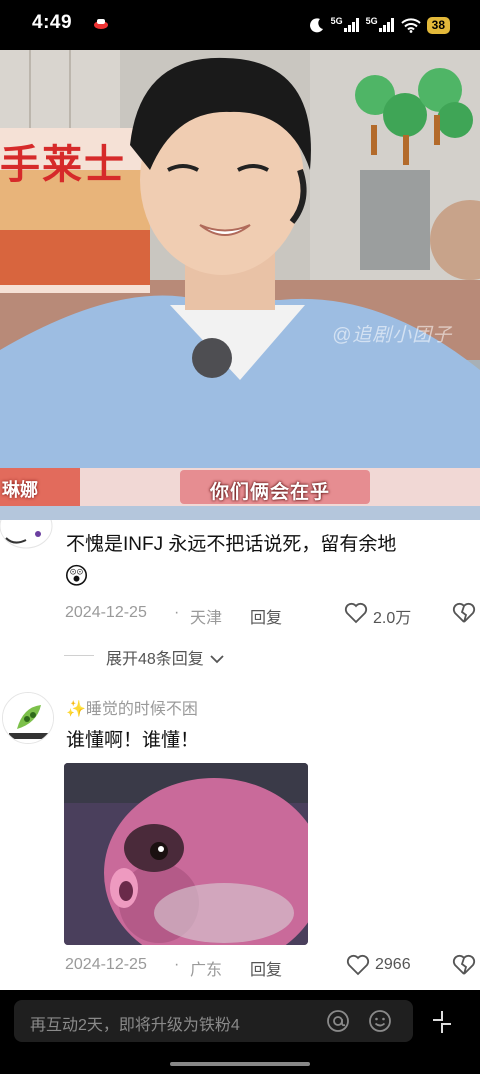 This screenshot has width=480, height=1074. What do you see at coordinates (410, 25) in the screenshot?
I see `wifi-icon` at bounding box center [410, 25].